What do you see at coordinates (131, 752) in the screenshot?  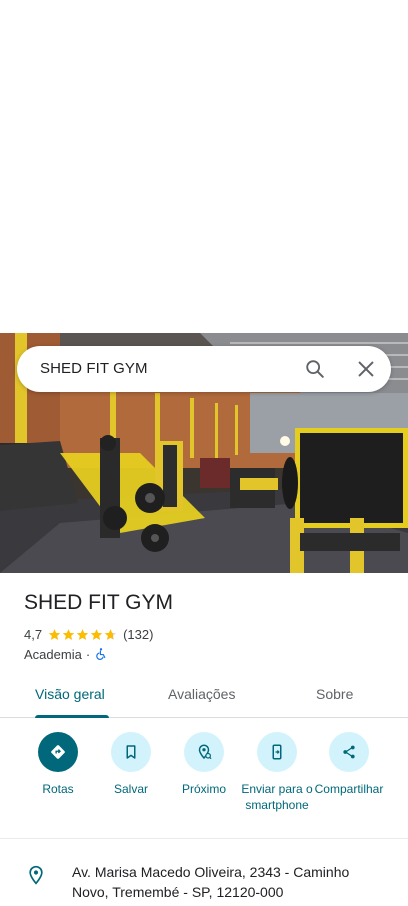 I see `bookmark-icon` at bounding box center [131, 752].